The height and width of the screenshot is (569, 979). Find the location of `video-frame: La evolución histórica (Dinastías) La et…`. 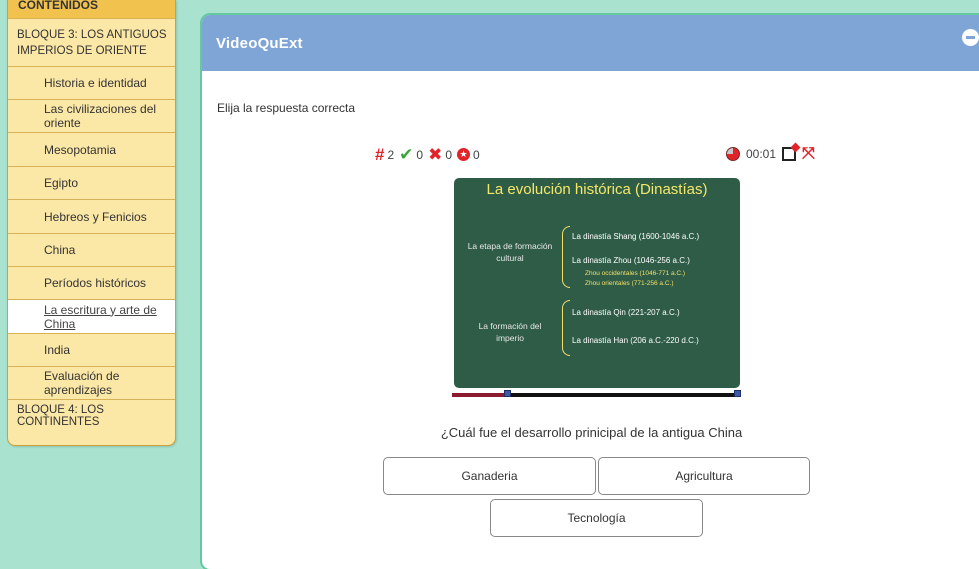

video-frame: La evolución histórica (Dinastías) La et… is located at coordinates (597, 283).